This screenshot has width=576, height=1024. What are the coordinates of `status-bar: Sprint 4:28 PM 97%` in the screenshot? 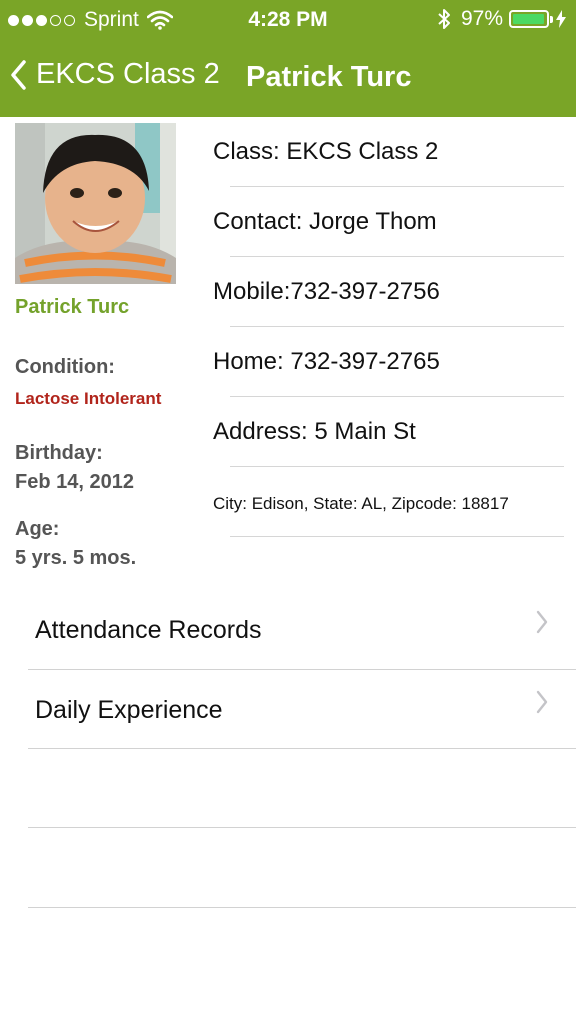 It's located at (288, 20).